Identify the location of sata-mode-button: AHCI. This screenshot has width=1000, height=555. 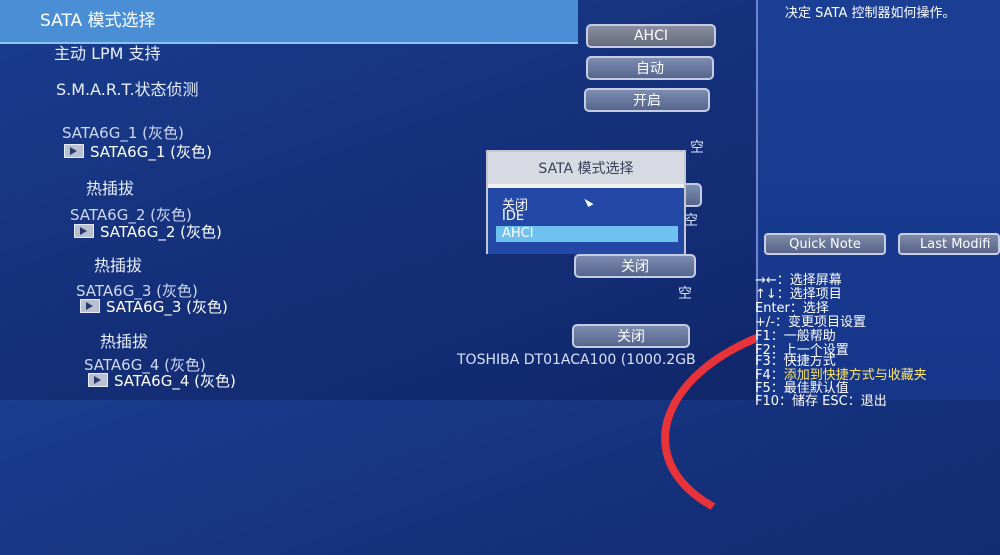
(651, 36).